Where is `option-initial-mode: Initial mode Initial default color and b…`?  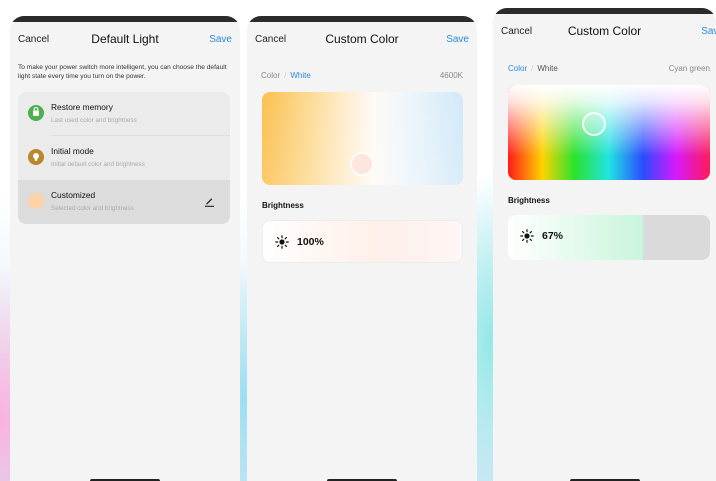
option-initial-mode: Initial mode Initial default color and b… is located at coordinates (124, 158).